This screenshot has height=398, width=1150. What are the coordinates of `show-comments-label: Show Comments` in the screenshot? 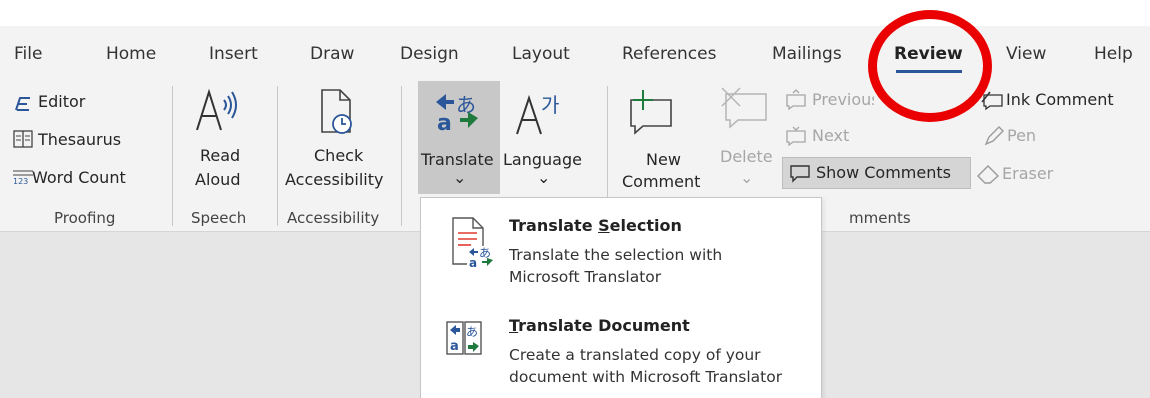 It's located at (883, 172).